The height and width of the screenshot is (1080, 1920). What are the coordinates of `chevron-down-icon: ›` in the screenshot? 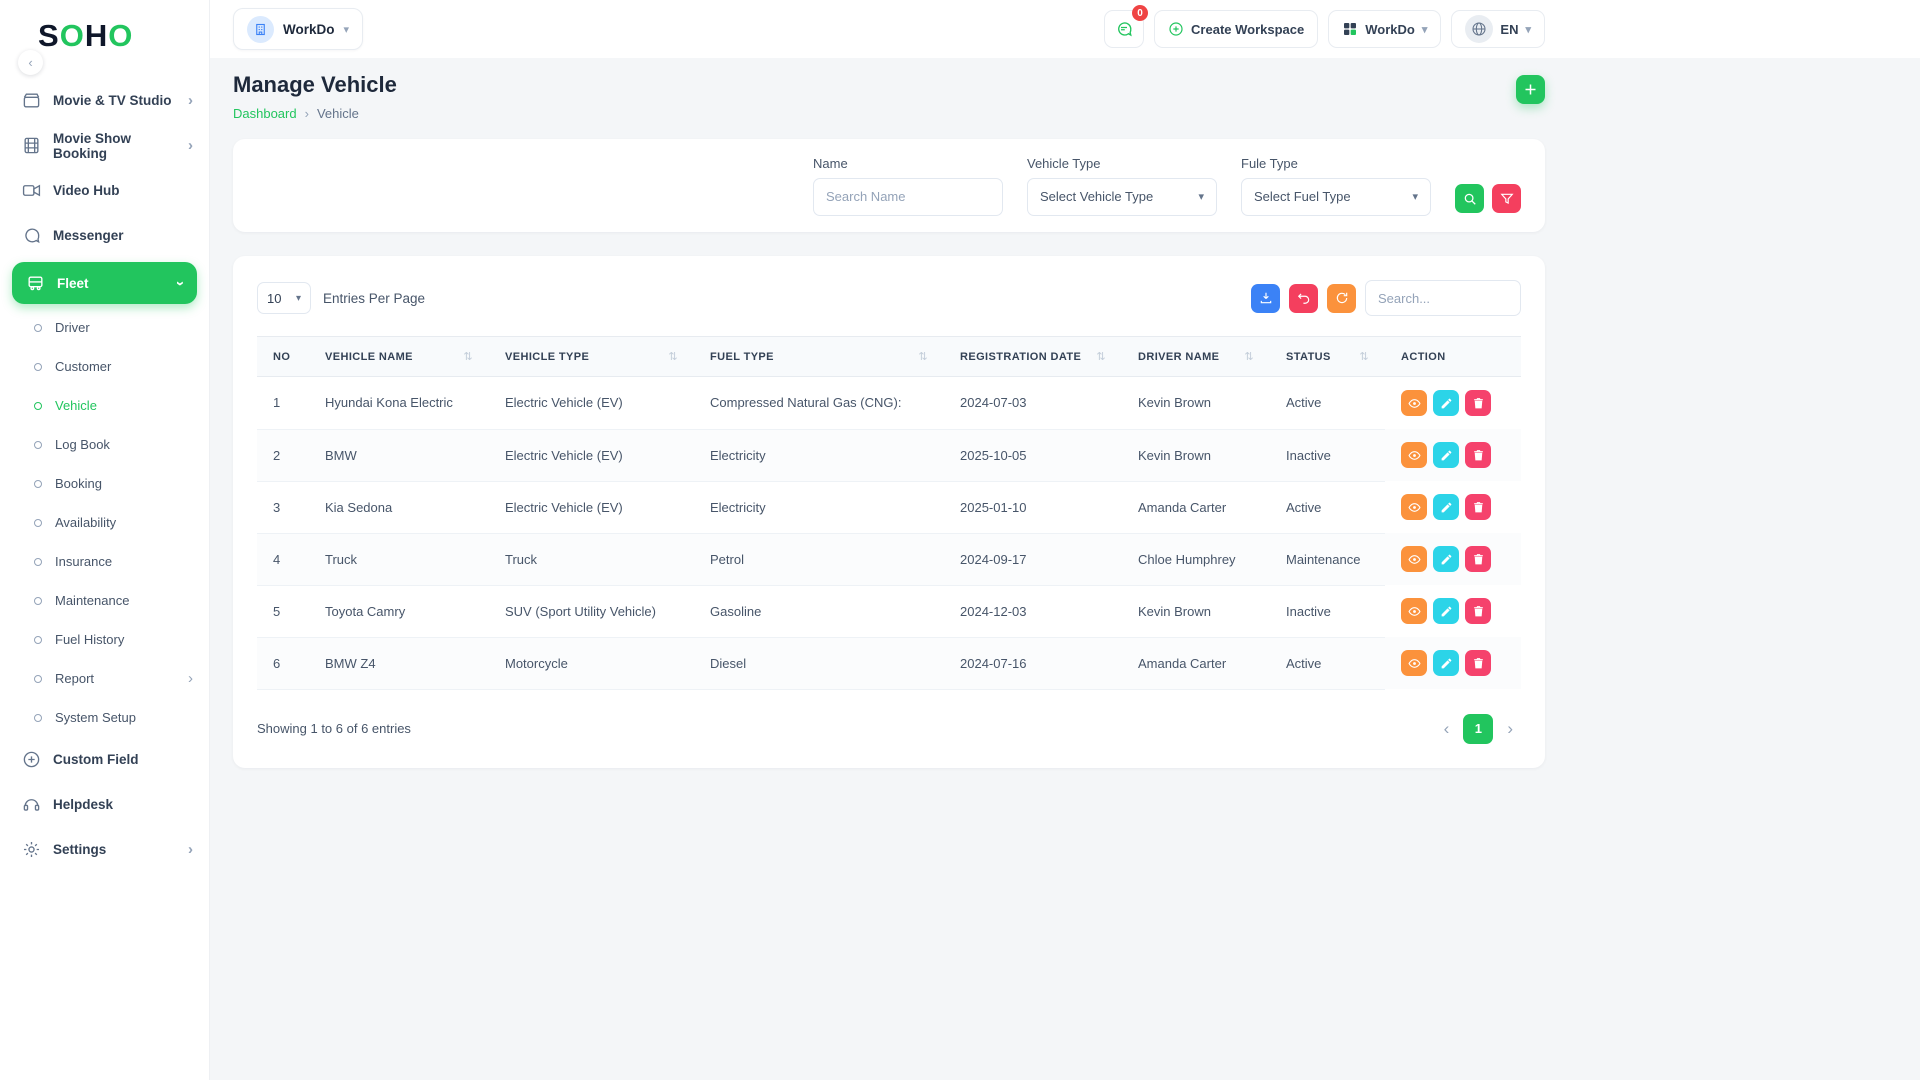 It's located at (180, 283).